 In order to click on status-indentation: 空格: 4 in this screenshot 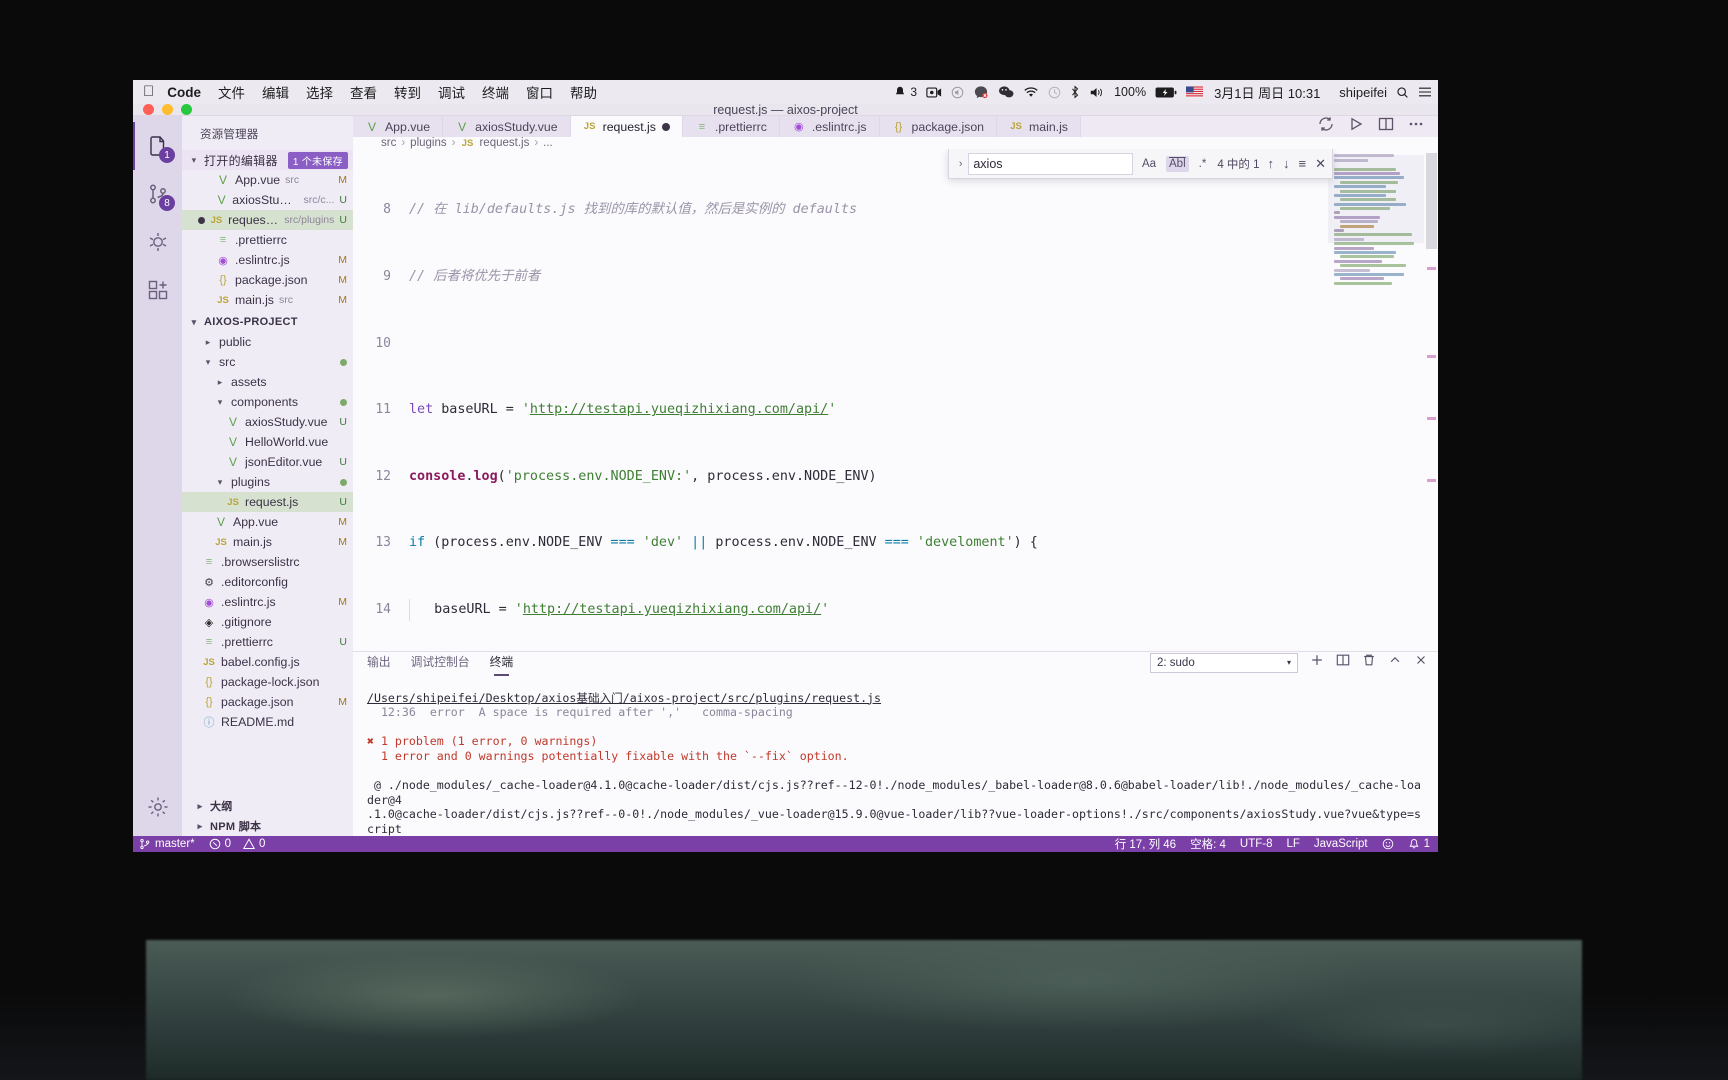, I will do `click(1208, 844)`.